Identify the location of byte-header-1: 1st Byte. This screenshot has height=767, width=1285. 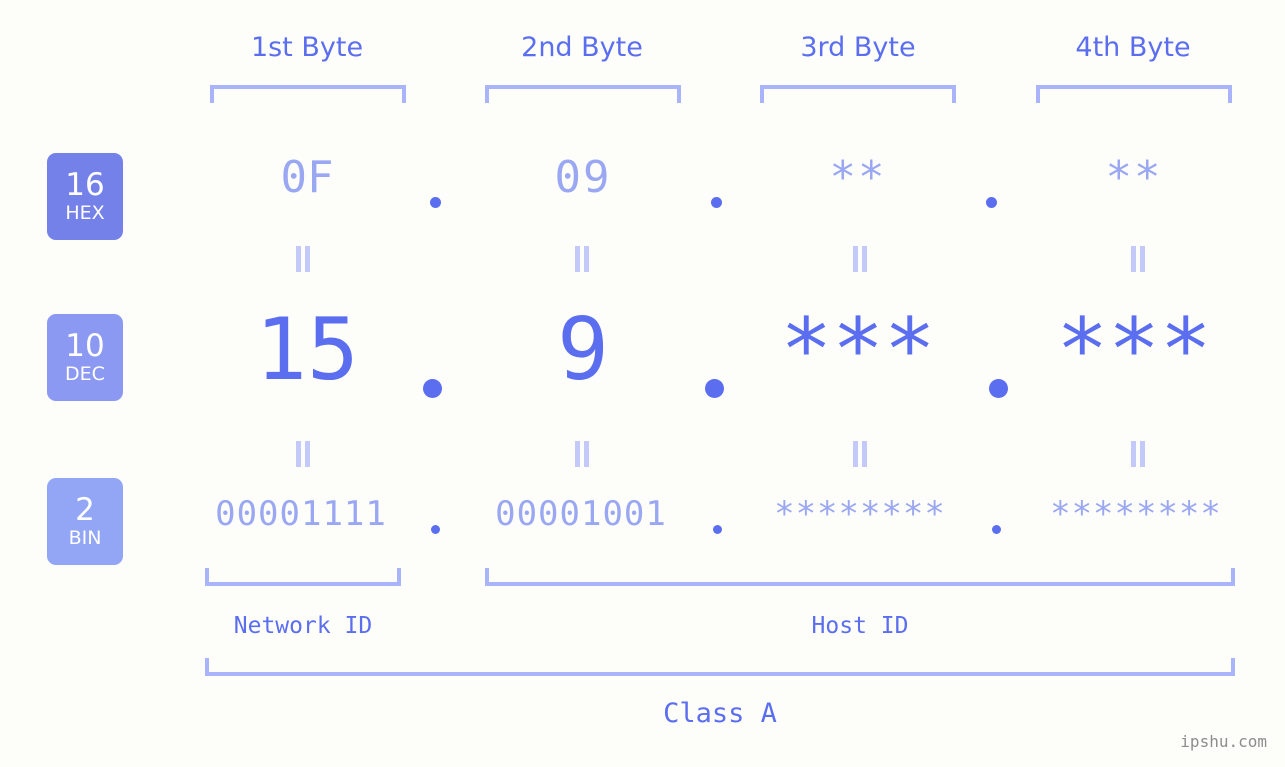
(307, 47).